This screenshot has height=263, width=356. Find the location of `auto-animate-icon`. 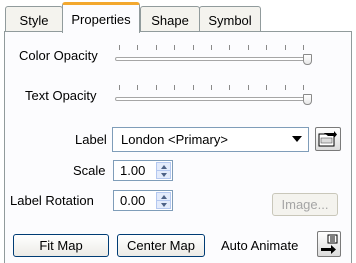

auto-animate-icon is located at coordinates (329, 244).